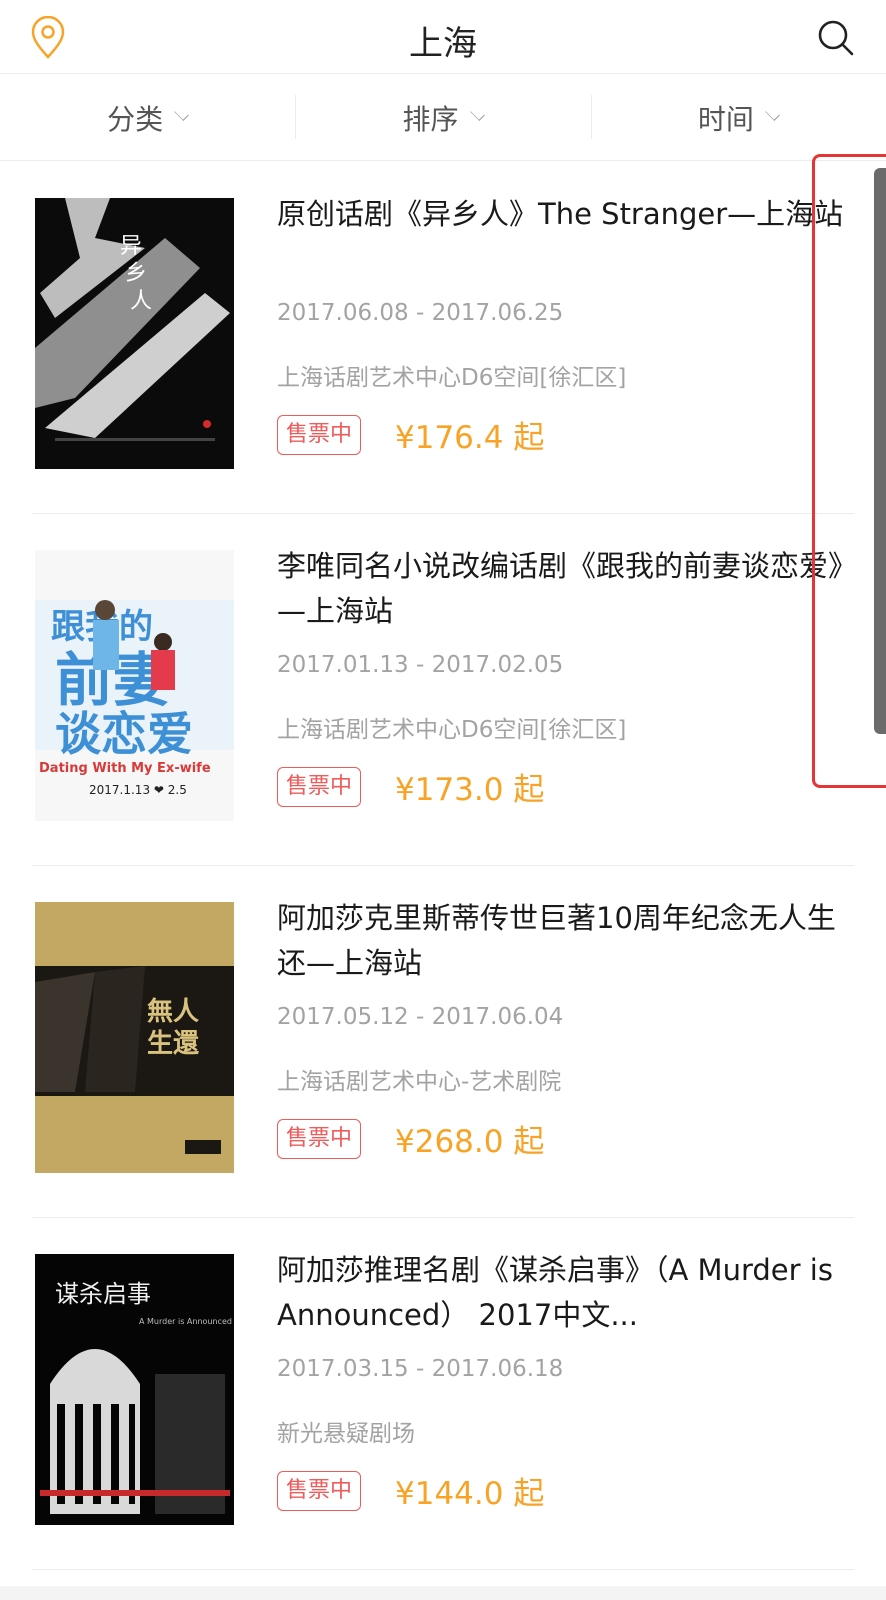  I want to click on event-title: 原创话剧《异乡人》The Stranger—上海站, so click(567, 237).